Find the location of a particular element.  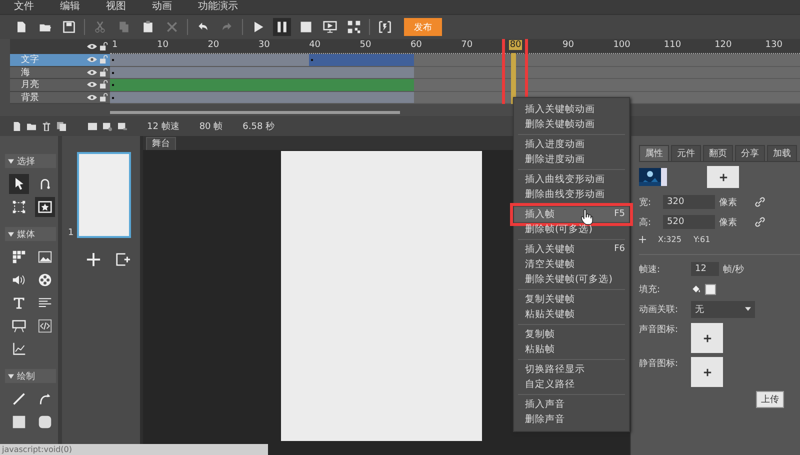

qr-code-icon is located at coordinates (354, 27).